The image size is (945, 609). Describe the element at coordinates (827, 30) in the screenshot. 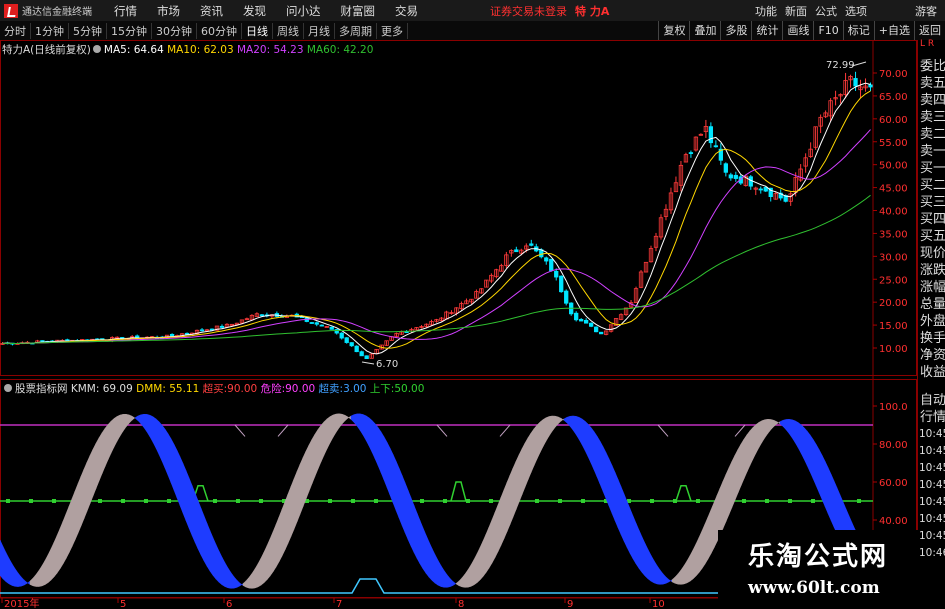

I see `tool-f10: F10` at that location.